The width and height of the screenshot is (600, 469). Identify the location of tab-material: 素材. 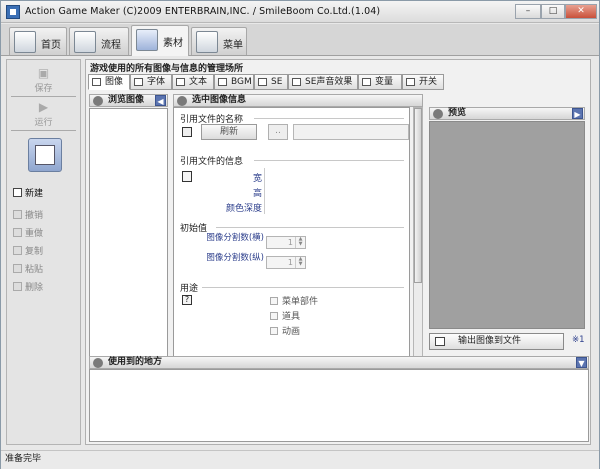
(160, 40).